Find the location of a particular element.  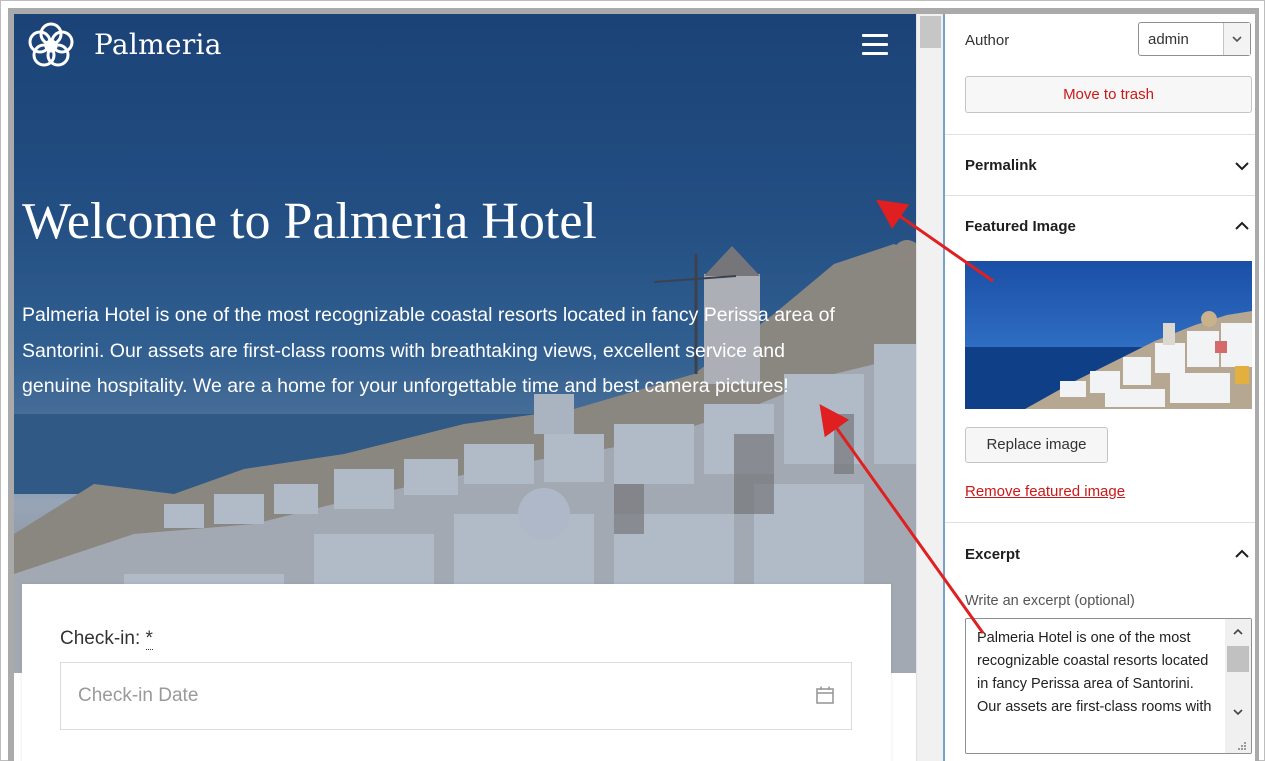

select-arrow is located at coordinates (1236, 39).